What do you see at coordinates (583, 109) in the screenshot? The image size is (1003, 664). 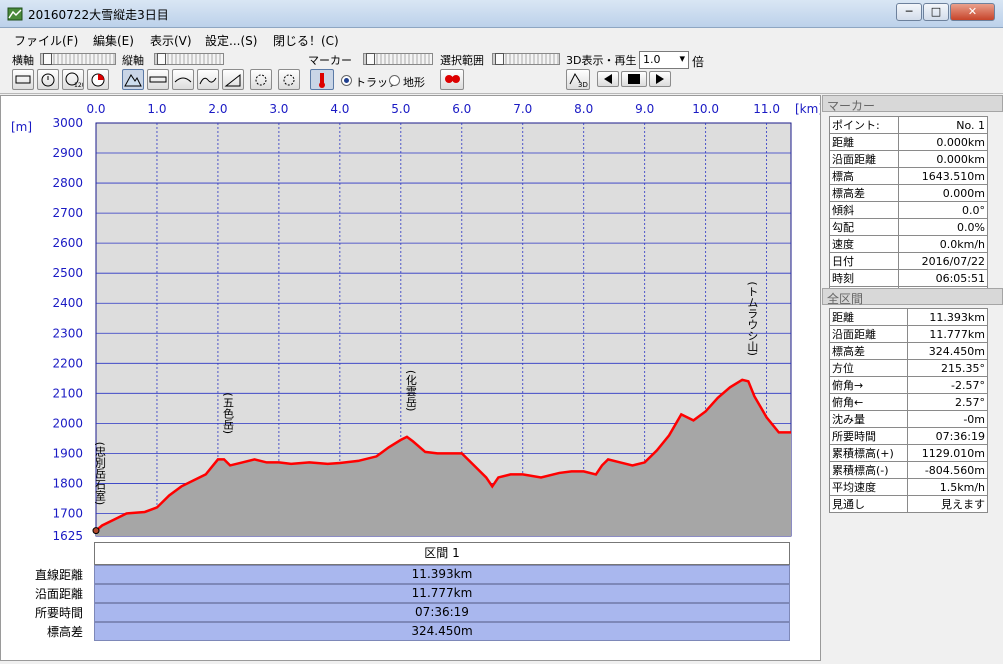 I see `x-tick-label: 8.0` at bounding box center [583, 109].